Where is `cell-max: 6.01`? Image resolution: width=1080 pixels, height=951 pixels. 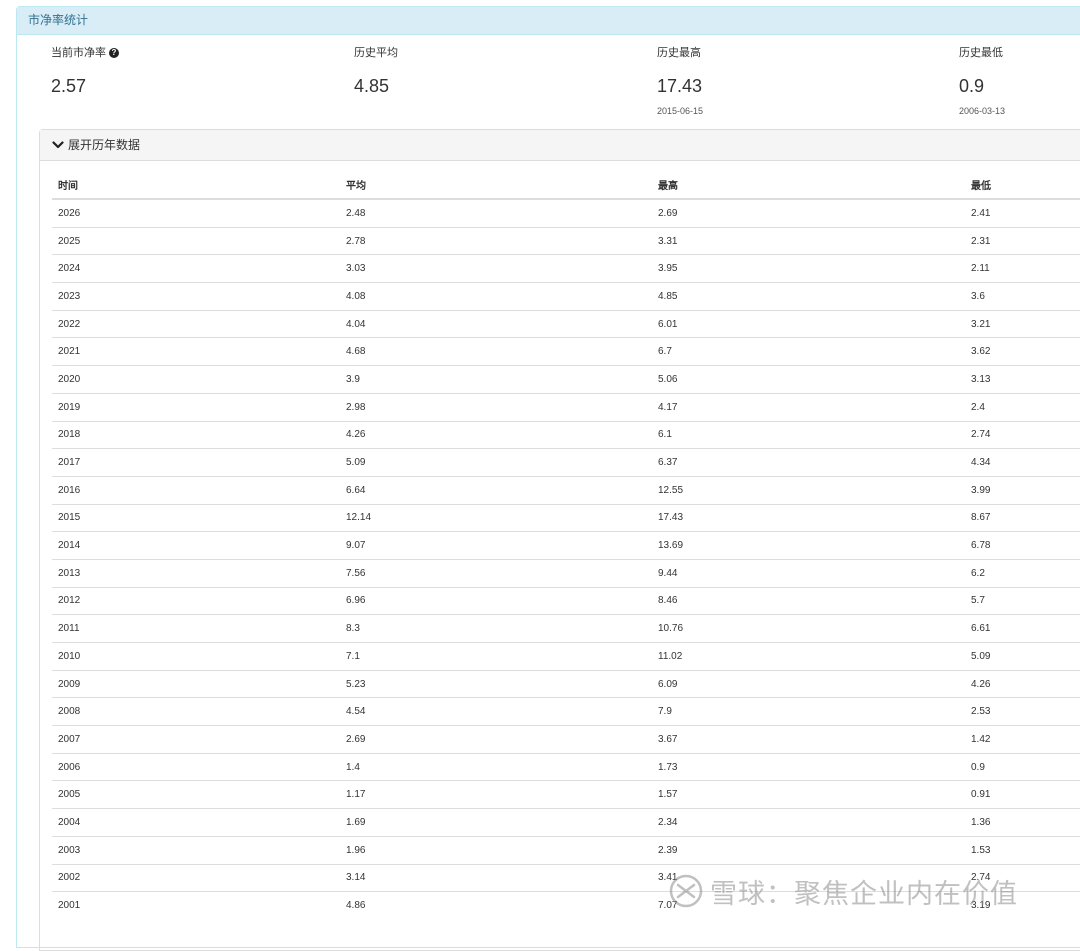
cell-max: 6.01 is located at coordinates (808, 323).